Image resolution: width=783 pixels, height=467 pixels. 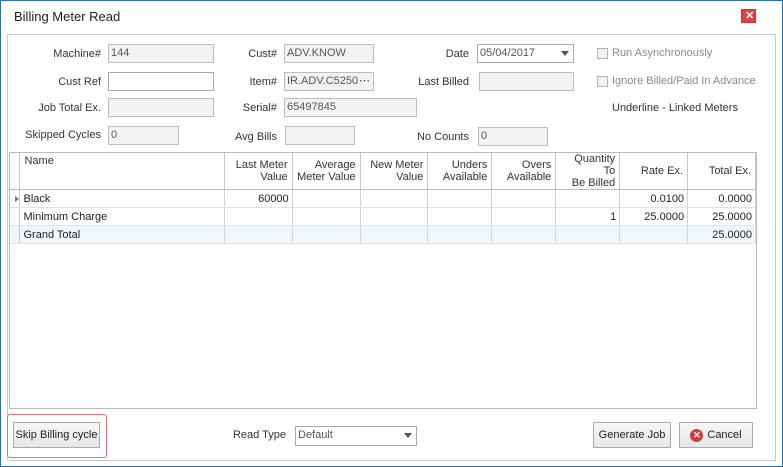 I want to click on cancel-label: Cancel, so click(x=724, y=435).